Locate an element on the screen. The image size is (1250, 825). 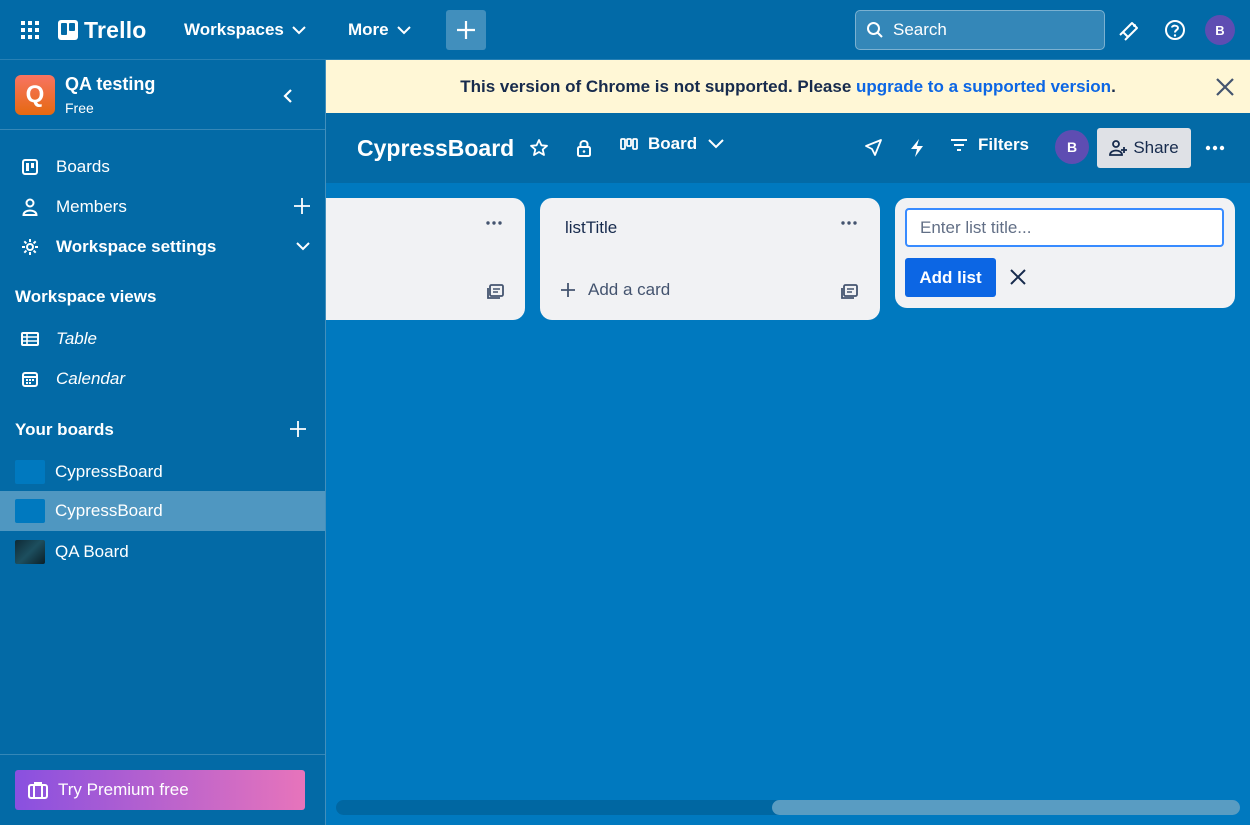
list-title-input is located at coordinates (1064, 227).